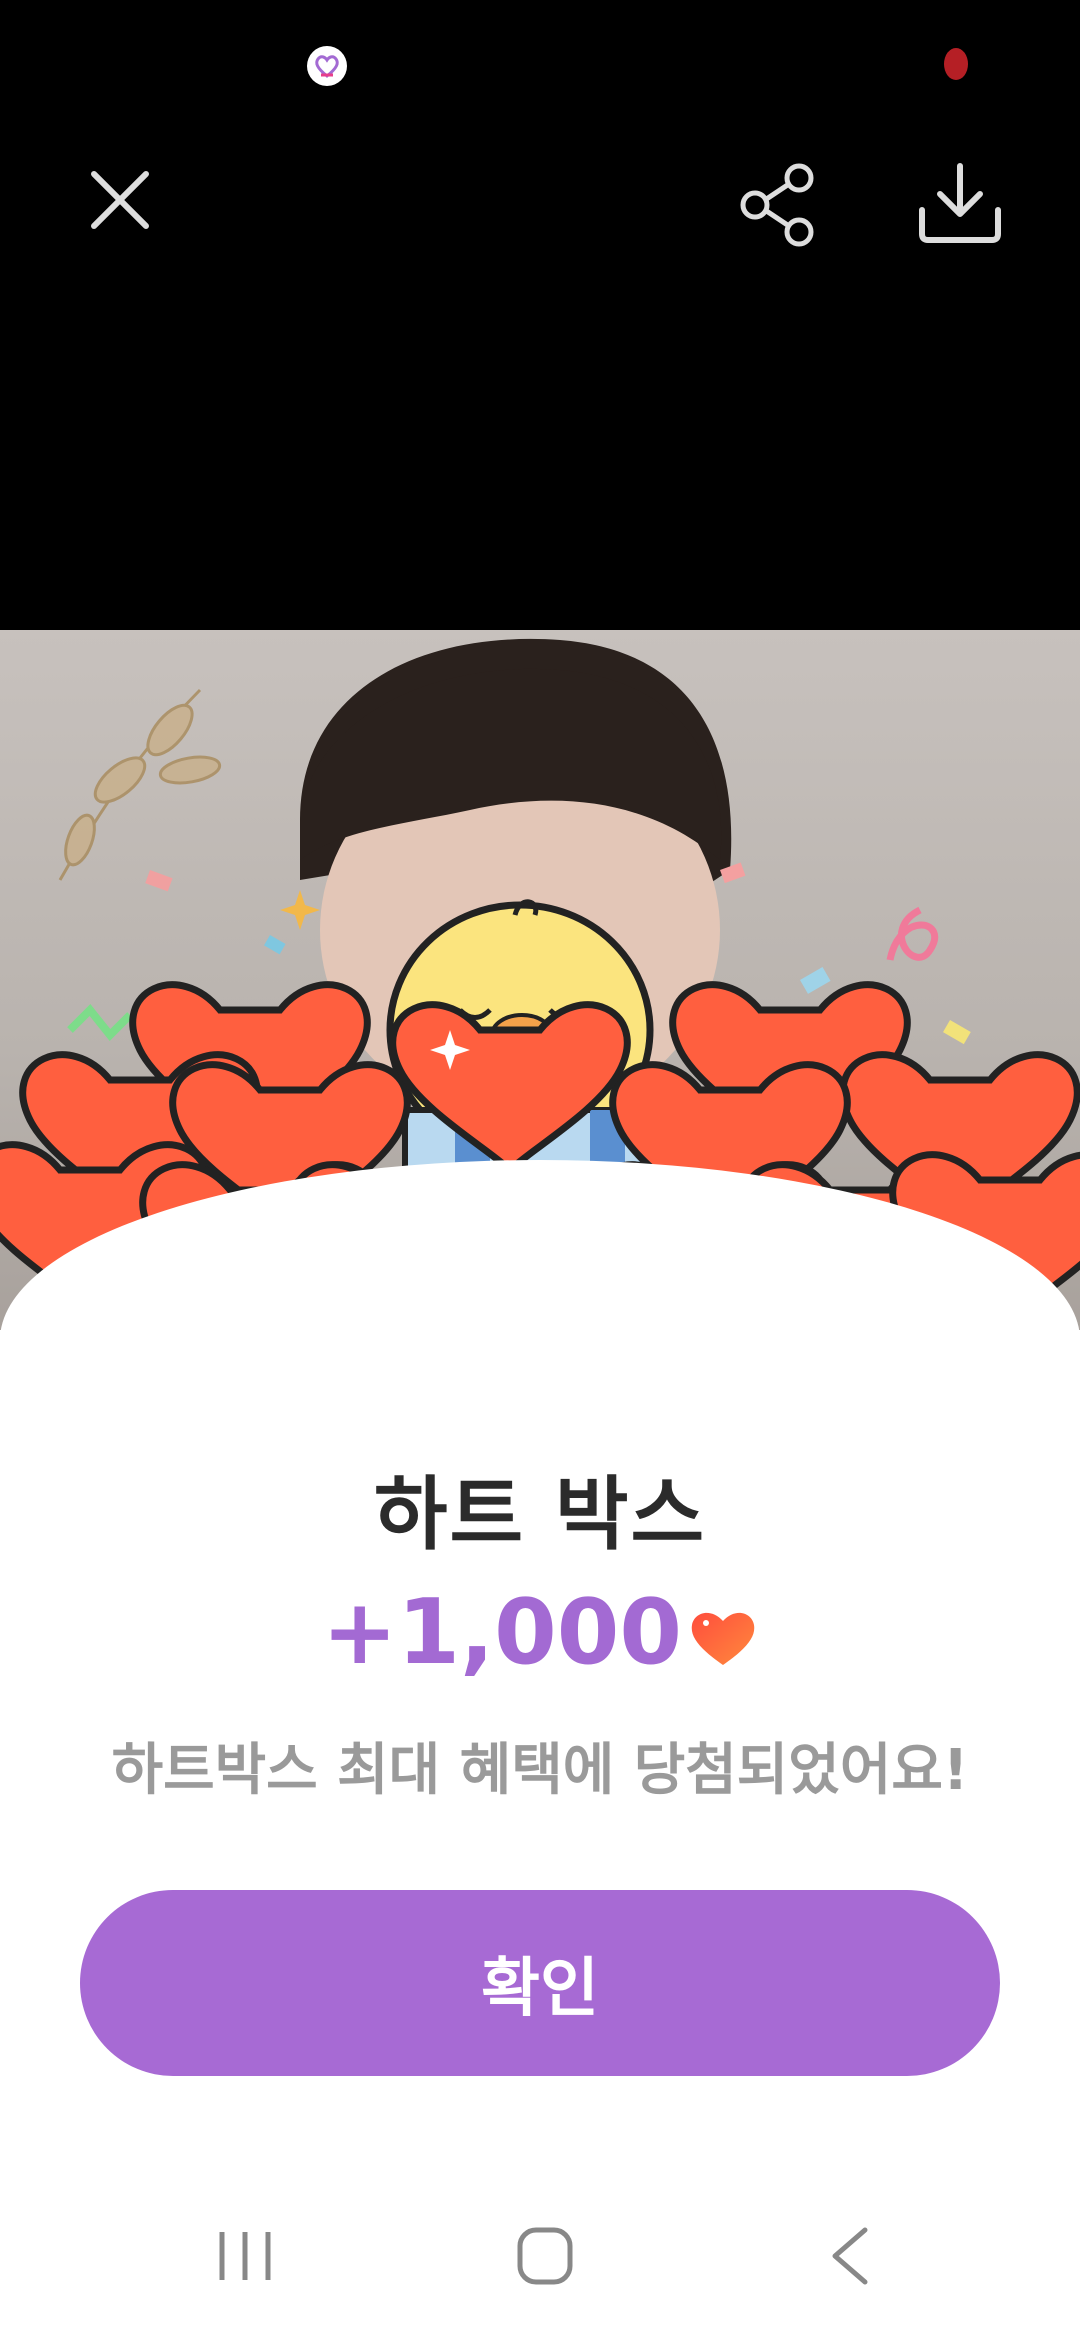  What do you see at coordinates (545, 2262) in the screenshot?
I see `home-icon` at bounding box center [545, 2262].